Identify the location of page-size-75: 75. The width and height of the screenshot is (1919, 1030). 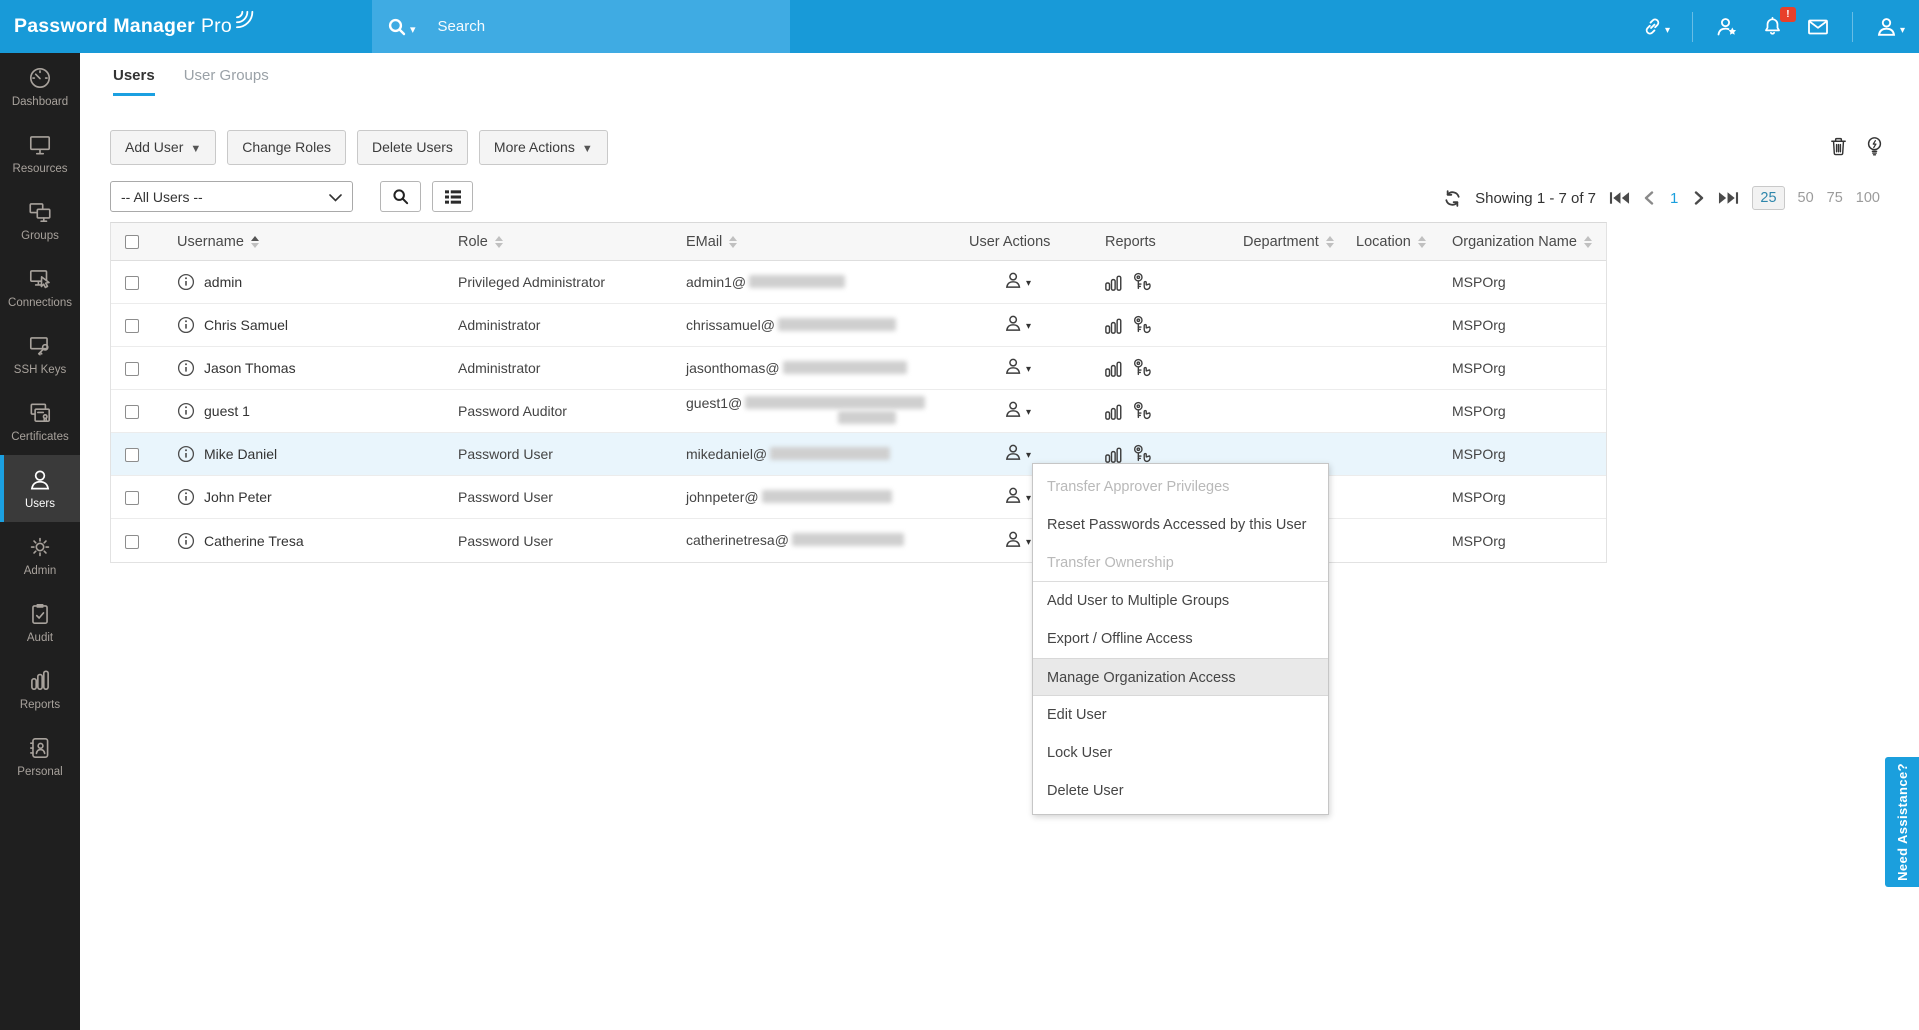
(1835, 198).